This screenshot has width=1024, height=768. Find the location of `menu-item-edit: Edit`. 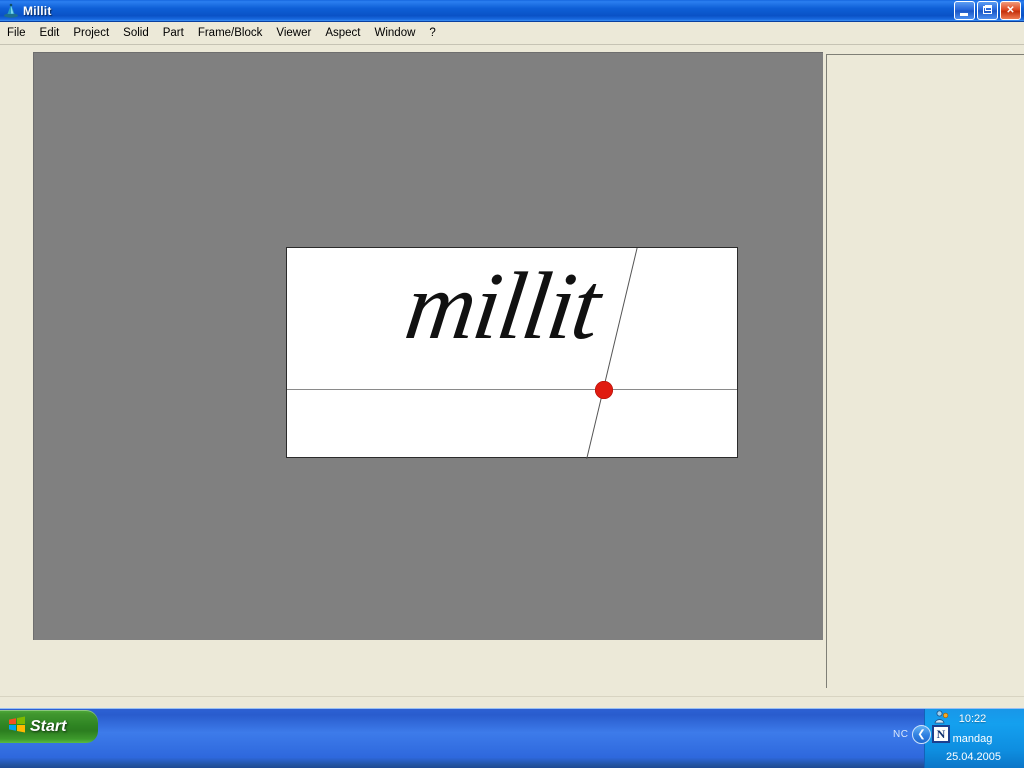

menu-item-edit: Edit is located at coordinates (50, 33).